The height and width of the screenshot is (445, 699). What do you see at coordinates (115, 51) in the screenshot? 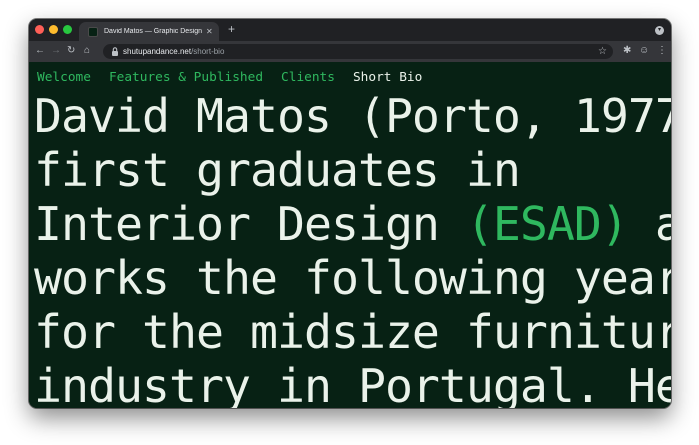
I see `lock-icon` at bounding box center [115, 51].